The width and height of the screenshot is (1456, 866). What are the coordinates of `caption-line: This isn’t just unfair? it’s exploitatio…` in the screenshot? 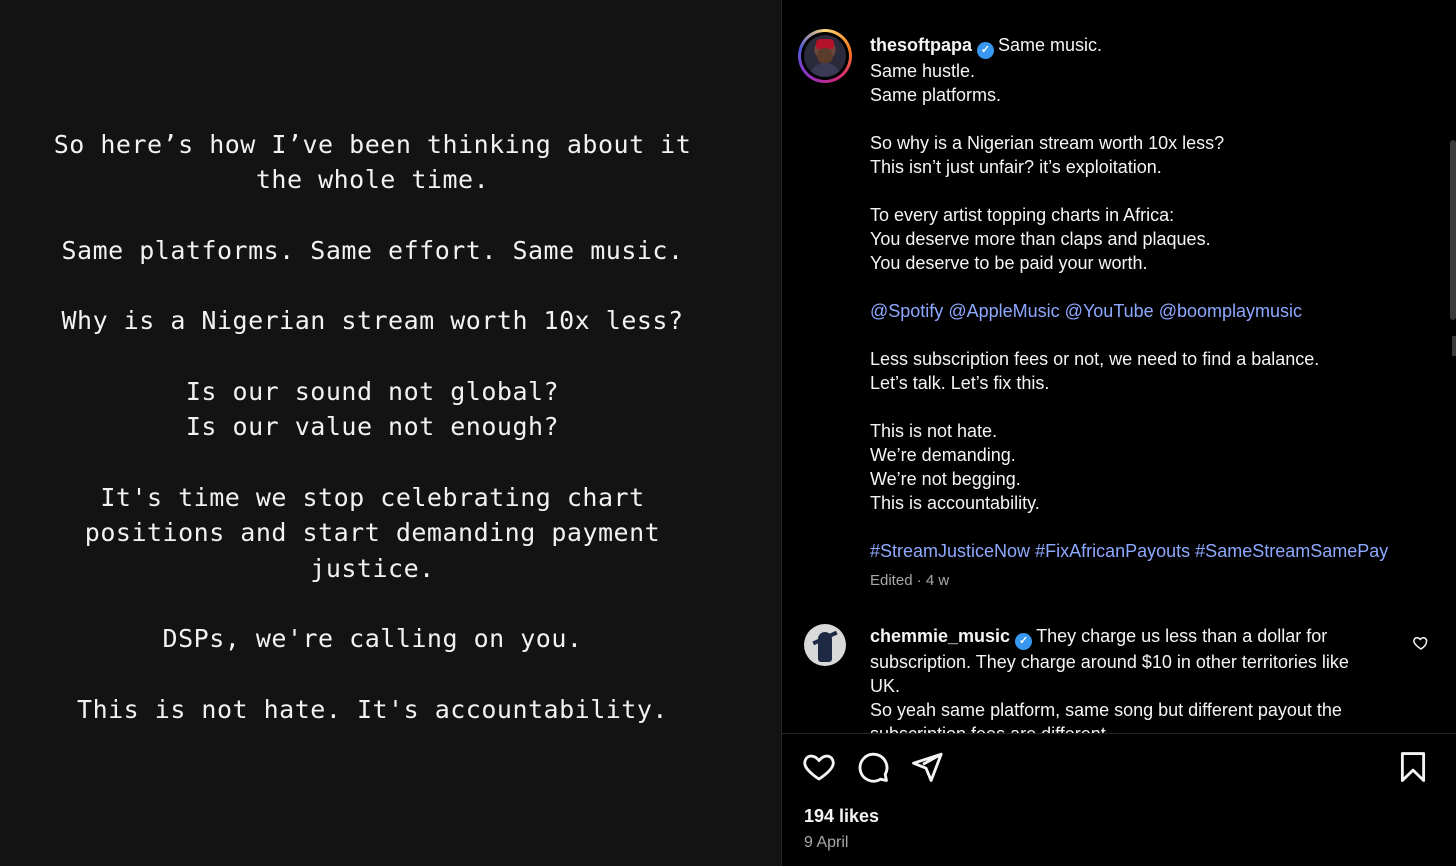 It's located at (1016, 167).